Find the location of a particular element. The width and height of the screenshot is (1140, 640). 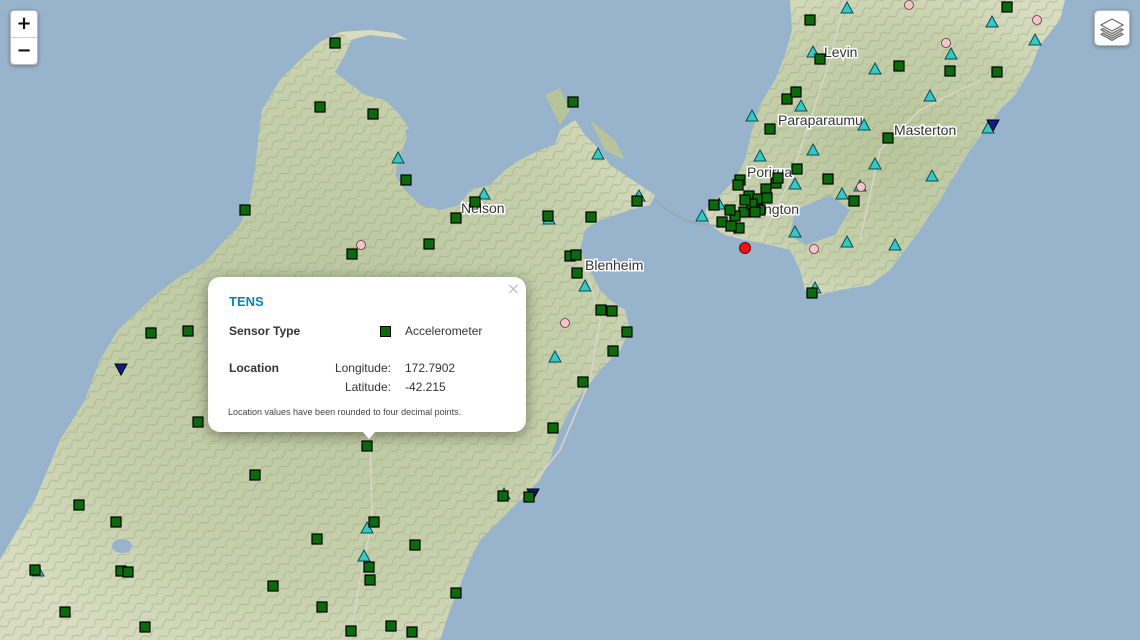

longitude-value: 172.7902 is located at coordinates (430, 368).